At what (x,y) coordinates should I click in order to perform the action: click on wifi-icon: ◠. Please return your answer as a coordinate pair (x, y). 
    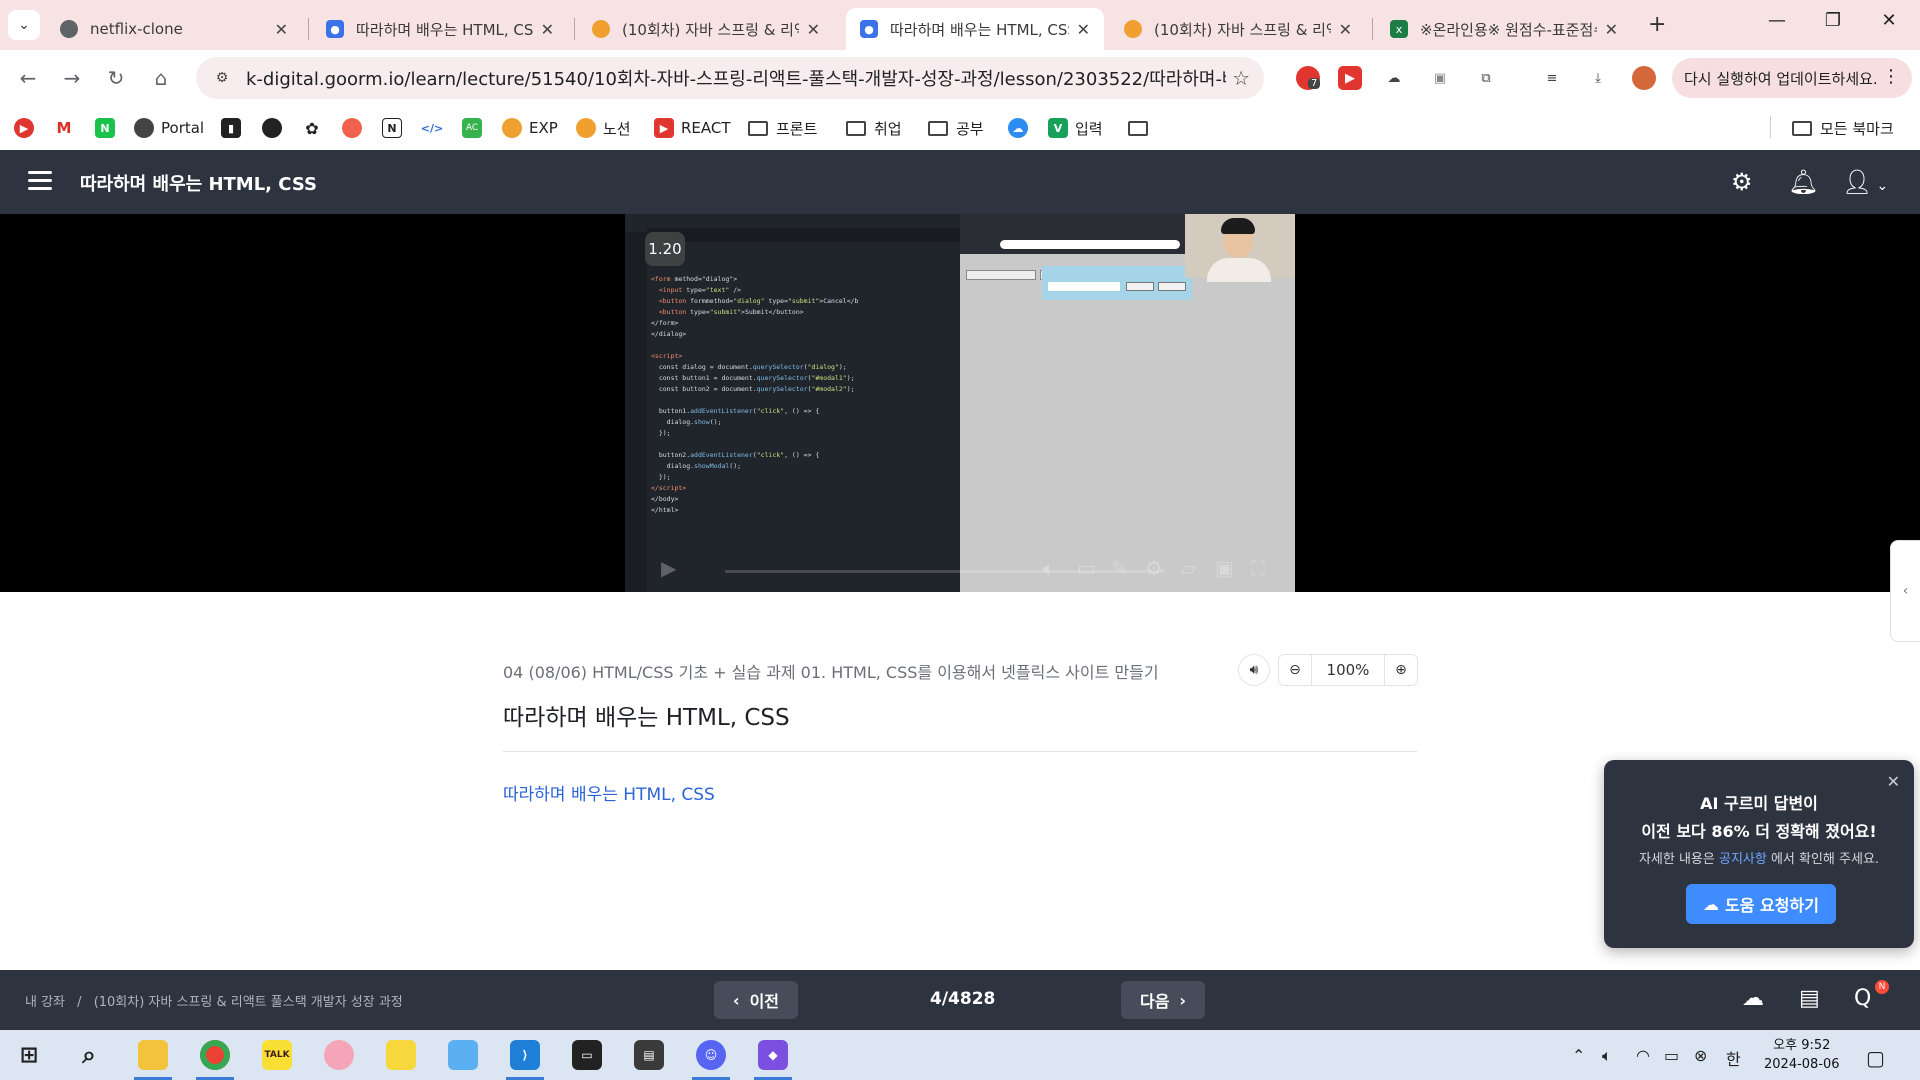
    Looking at the image, I should click on (1643, 1055).